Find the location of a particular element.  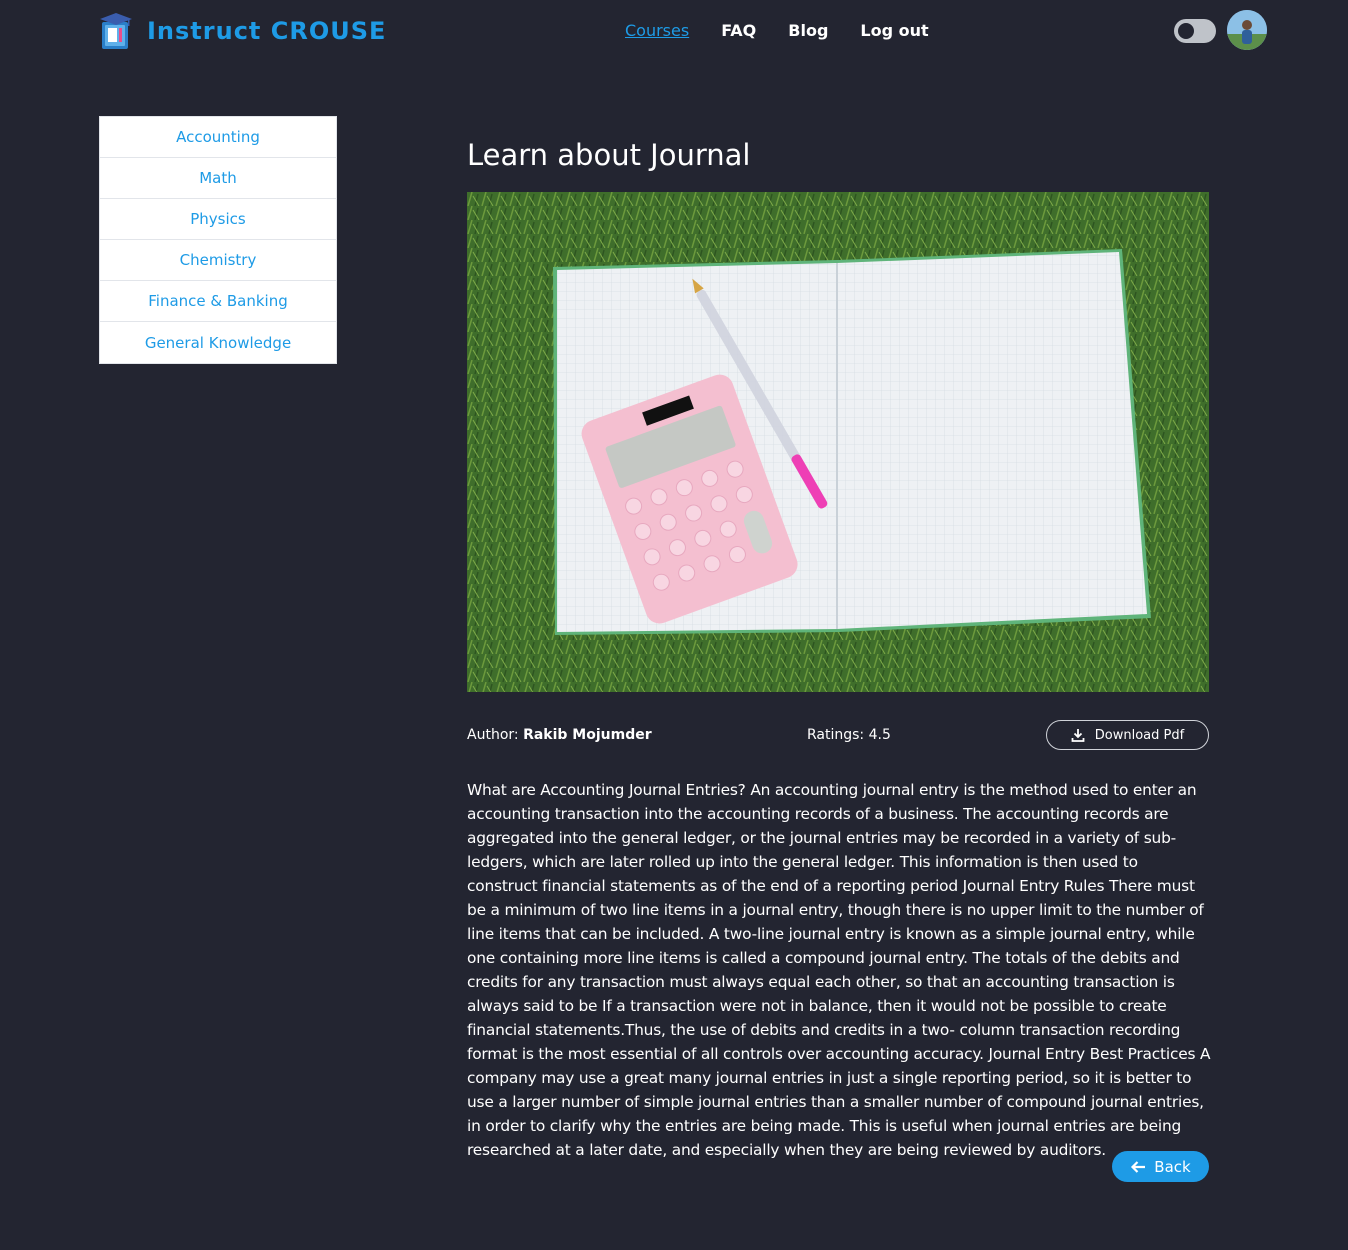

sidebar-item-accounting: Accounting is located at coordinates (218, 137).